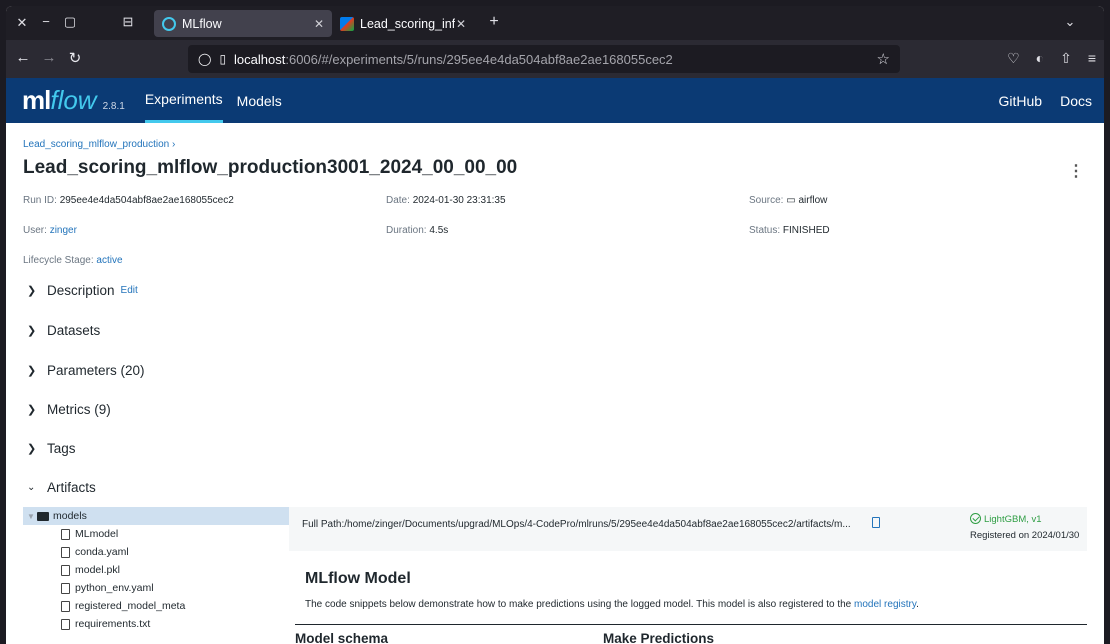 This screenshot has width=1110, height=644. What do you see at coordinates (31, 487) in the screenshot?
I see `chevron-down-icon: ⌄` at bounding box center [31, 487].